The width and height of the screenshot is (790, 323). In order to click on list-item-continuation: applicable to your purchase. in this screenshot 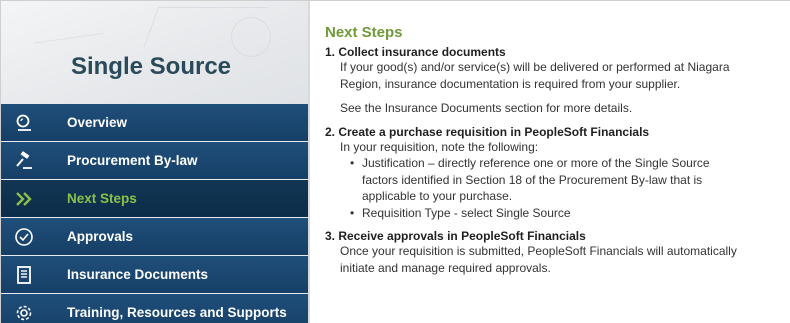, I will do `click(437, 196)`.